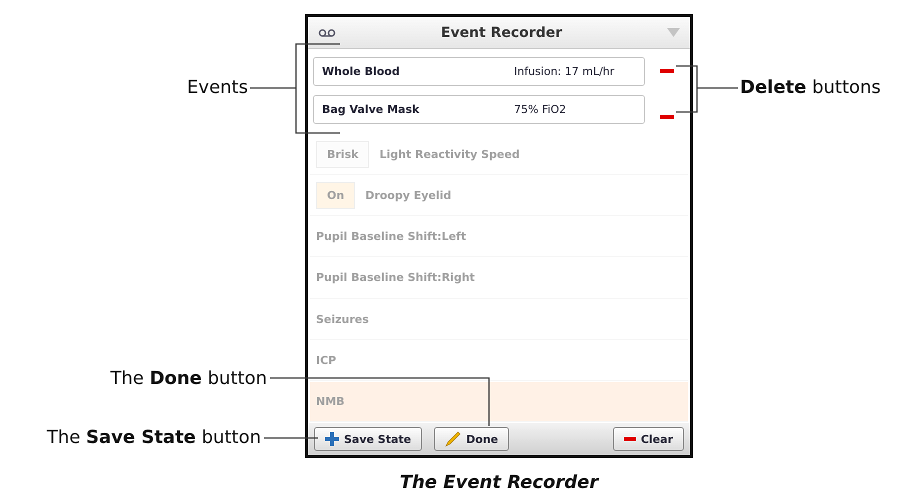 The width and height of the screenshot is (913, 501). What do you see at coordinates (472, 439) in the screenshot?
I see `footer-button: Done` at bounding box center [472, 439].